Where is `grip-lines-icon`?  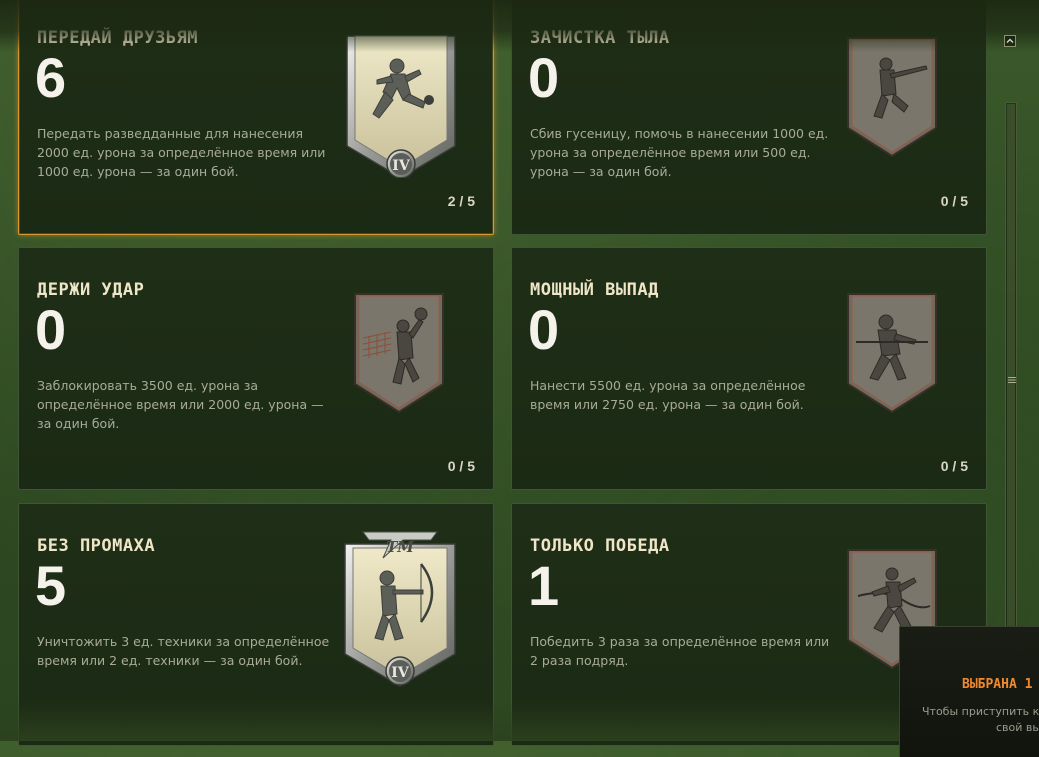
grip-lines-icon is located at coordinates (1012, 381).